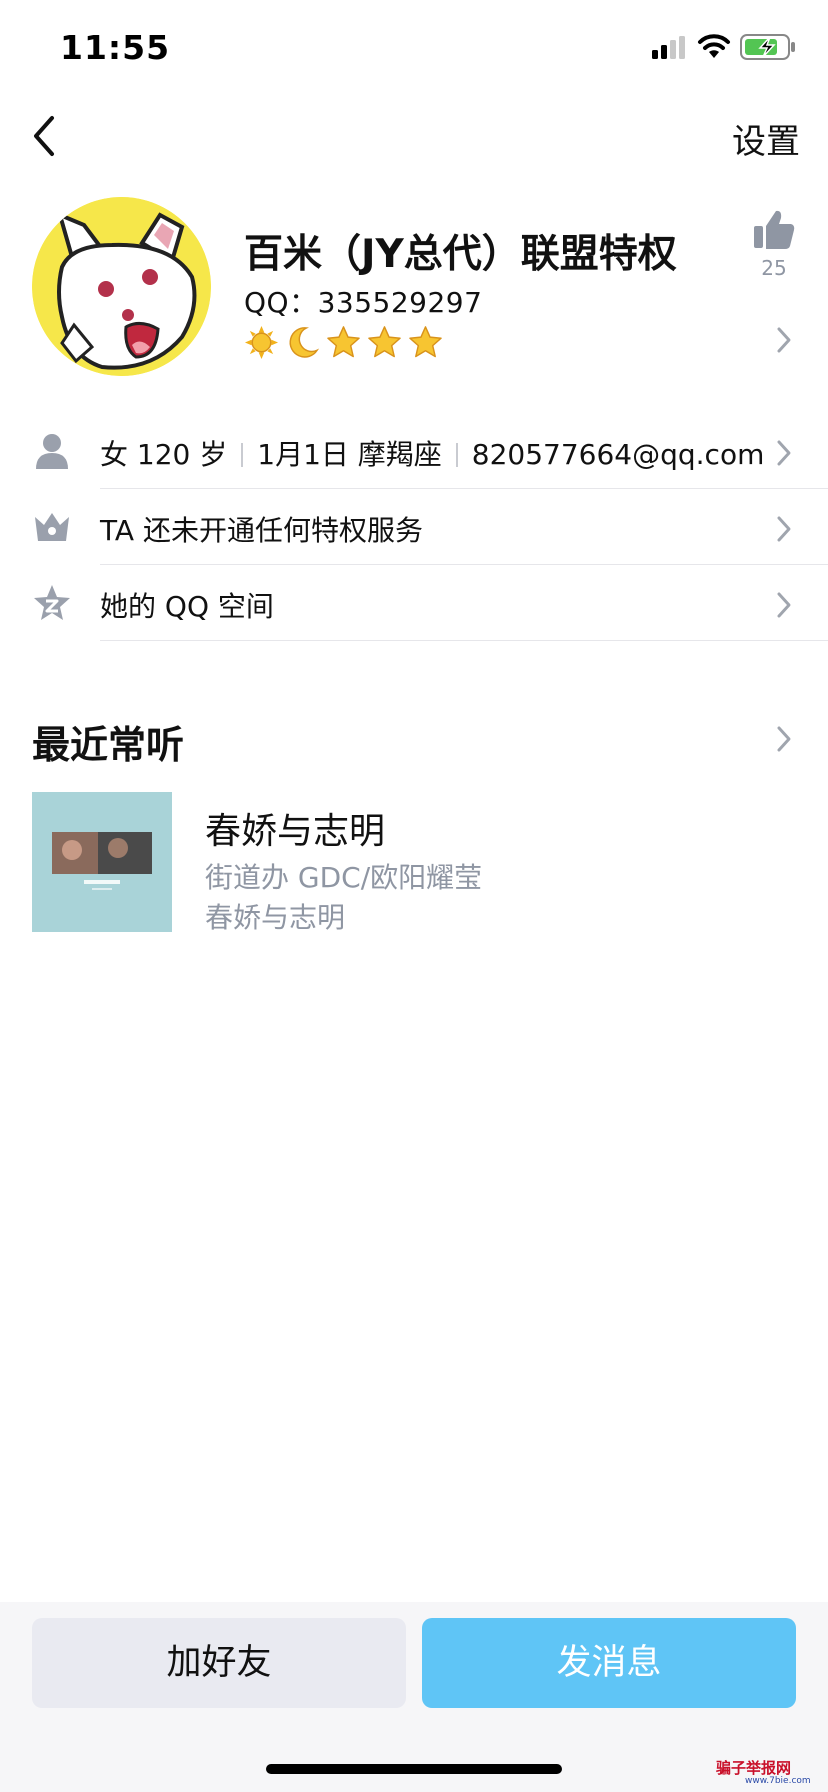 The image size is (828, 1792). I want to click on qq-label: QQ：, so click(281, 302).